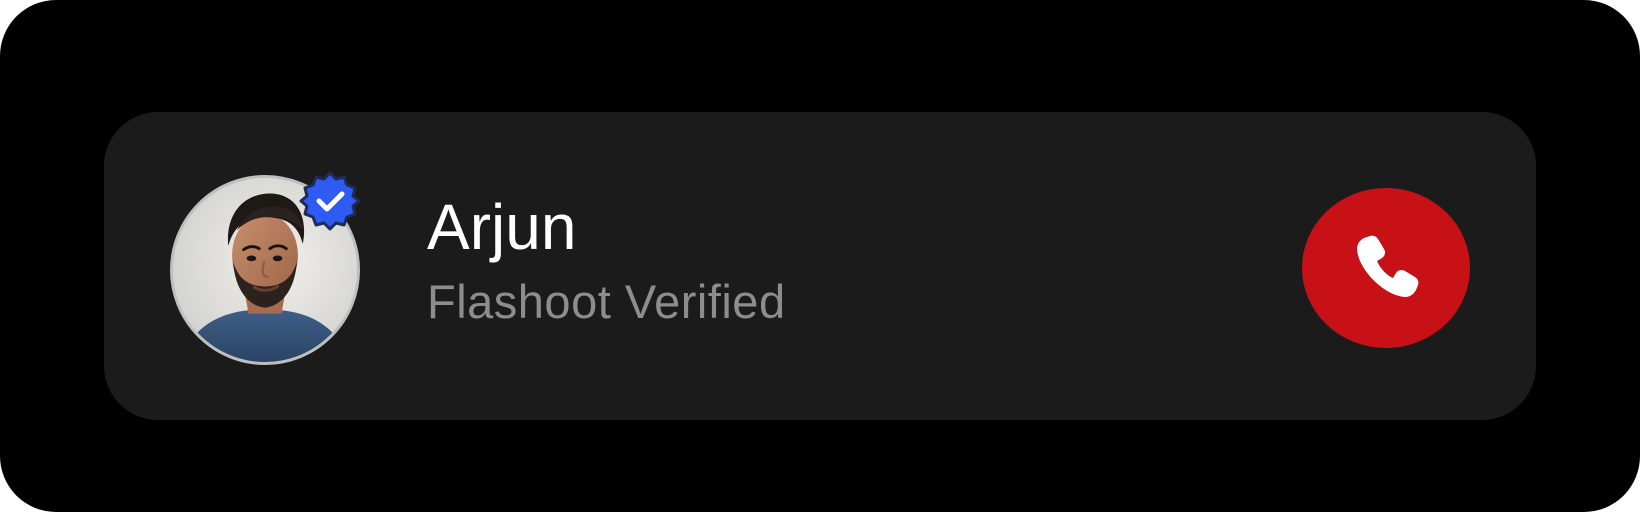 This screenshot has width=1640, height=512. Describe the element at coordinates (606, 301) in the screenshot. I see `contact-subtitle: Flashoot Verified` at that location.